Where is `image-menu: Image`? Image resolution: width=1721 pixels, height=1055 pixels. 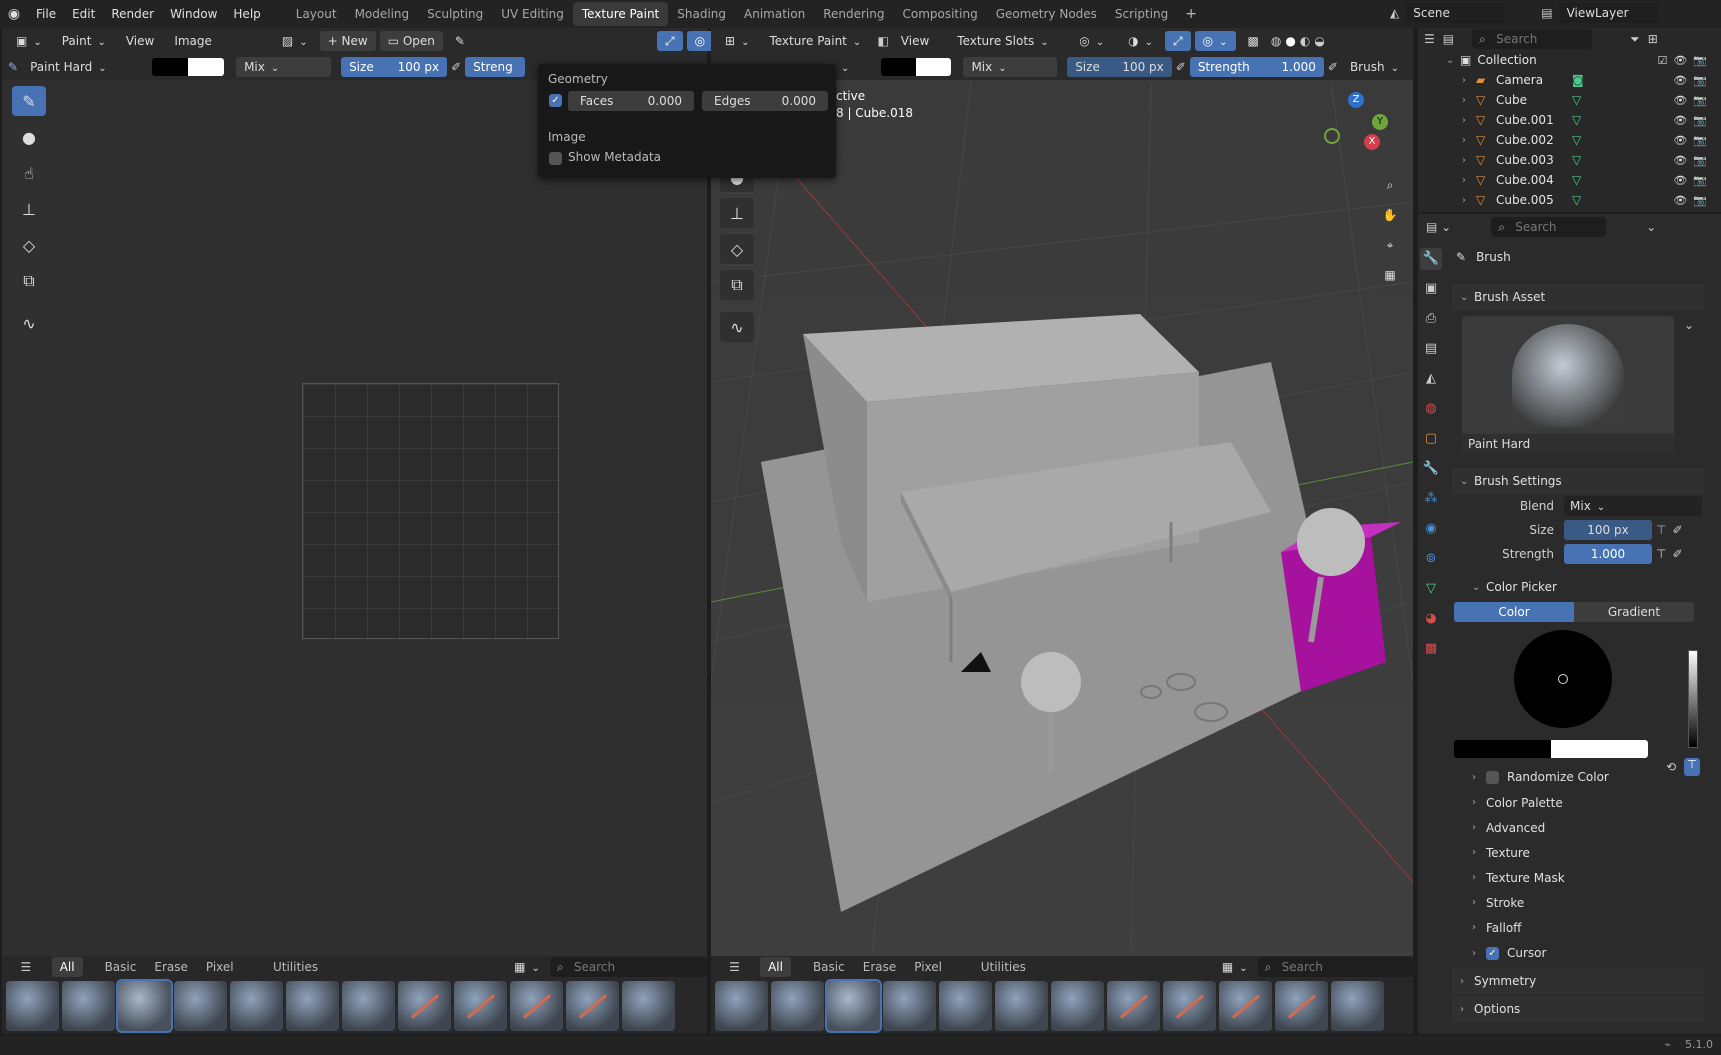 image-menu: Image is located at coordinates (193, 41).